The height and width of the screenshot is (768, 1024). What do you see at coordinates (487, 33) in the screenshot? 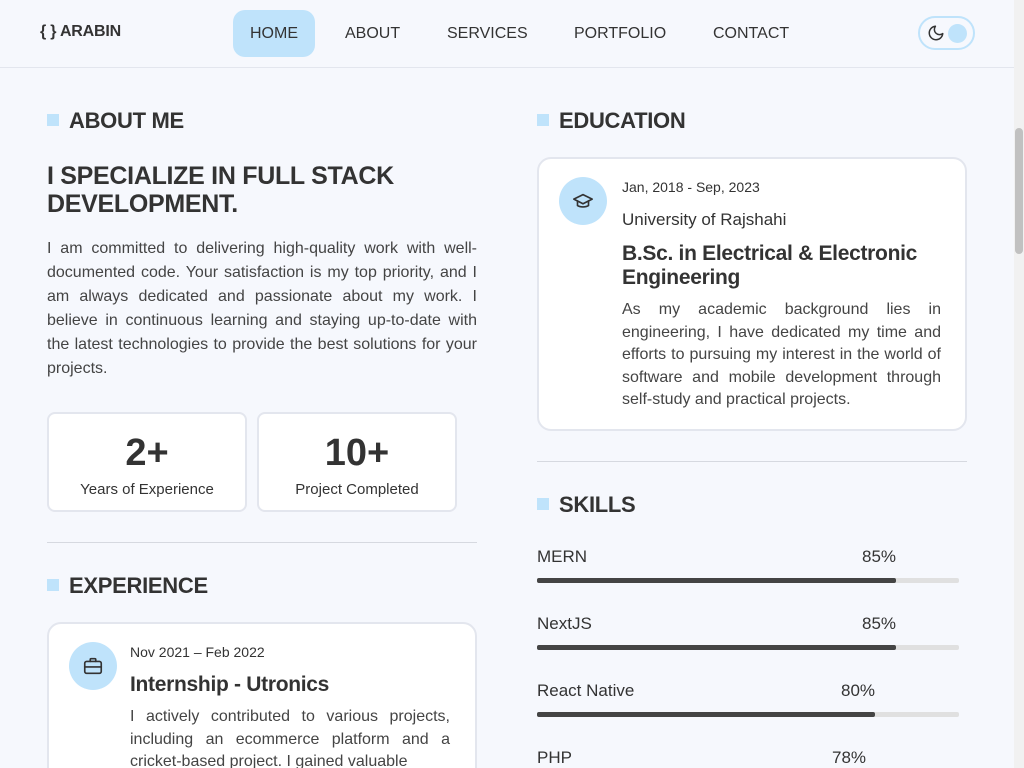
I see `nav-services: SERVICES` at bounding box center [487, 33].